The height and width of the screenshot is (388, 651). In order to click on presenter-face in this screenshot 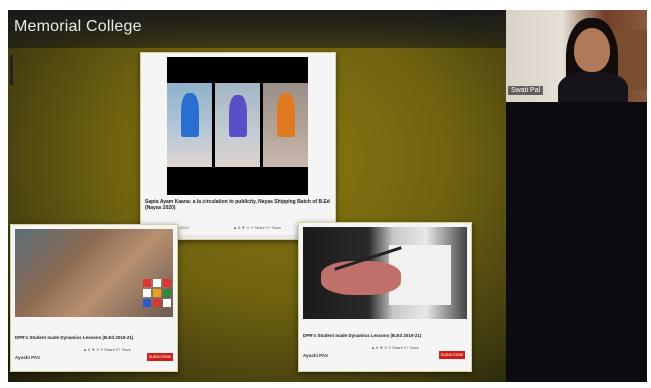, I will do `click(592, 50)`.